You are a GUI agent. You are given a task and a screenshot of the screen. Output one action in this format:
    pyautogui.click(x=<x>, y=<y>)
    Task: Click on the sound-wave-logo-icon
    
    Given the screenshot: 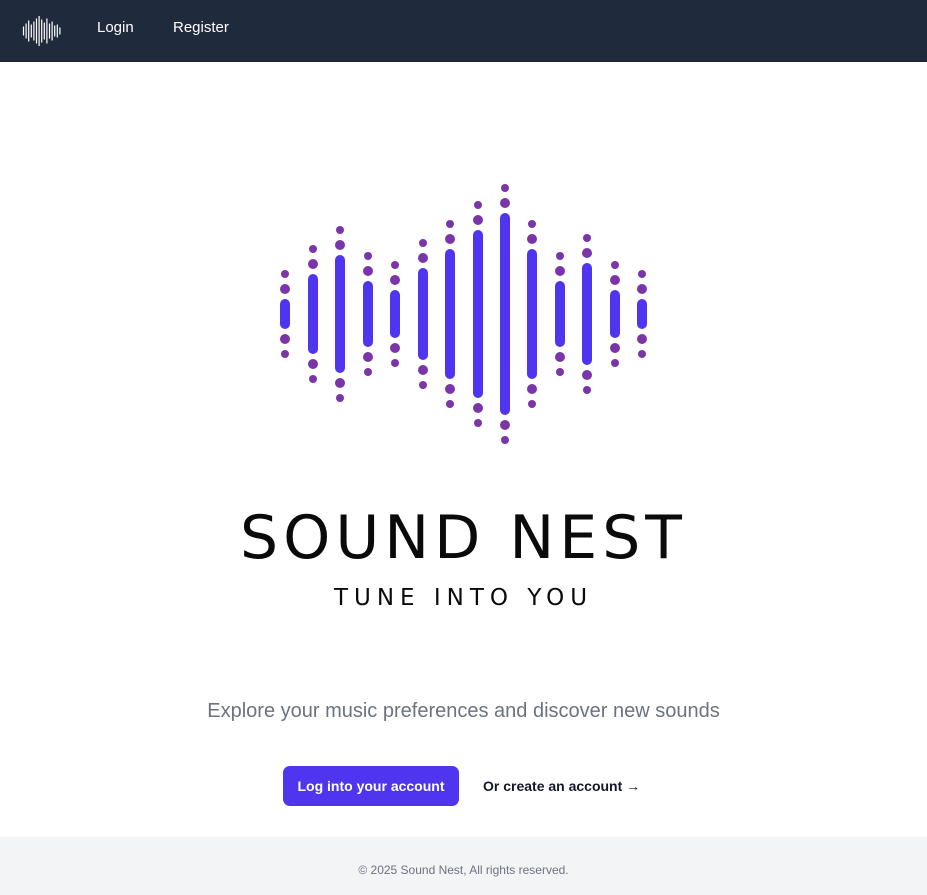 What is the action you would take?
    pyautogui.click(x=463, y=314)
    